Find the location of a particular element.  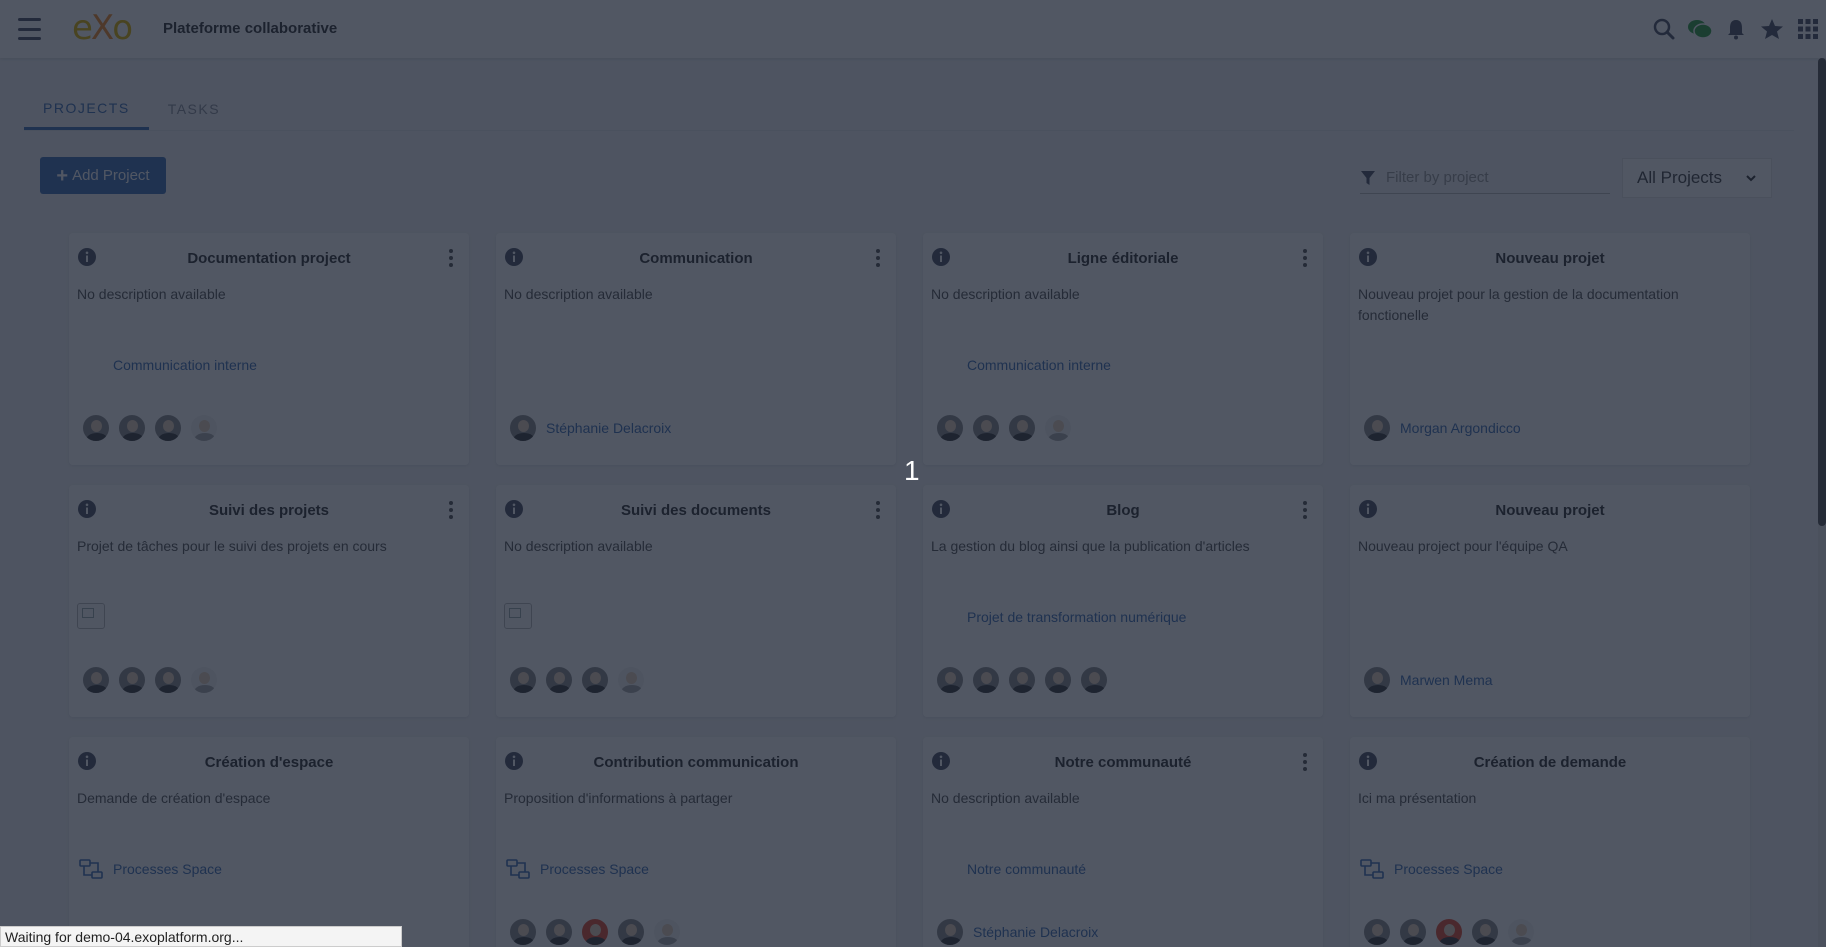

page-scrollbar is located at coordinates (1822, 502).